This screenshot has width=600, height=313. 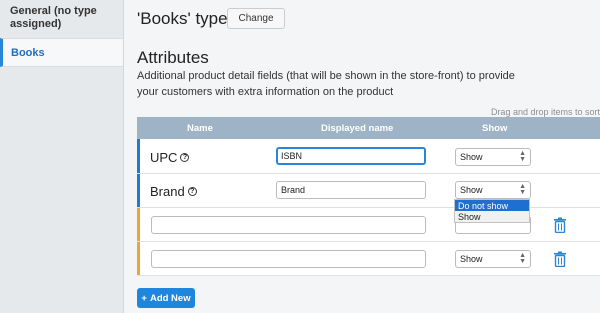 I want to click on row-name: Brand ?, so click(x=173, y=191).